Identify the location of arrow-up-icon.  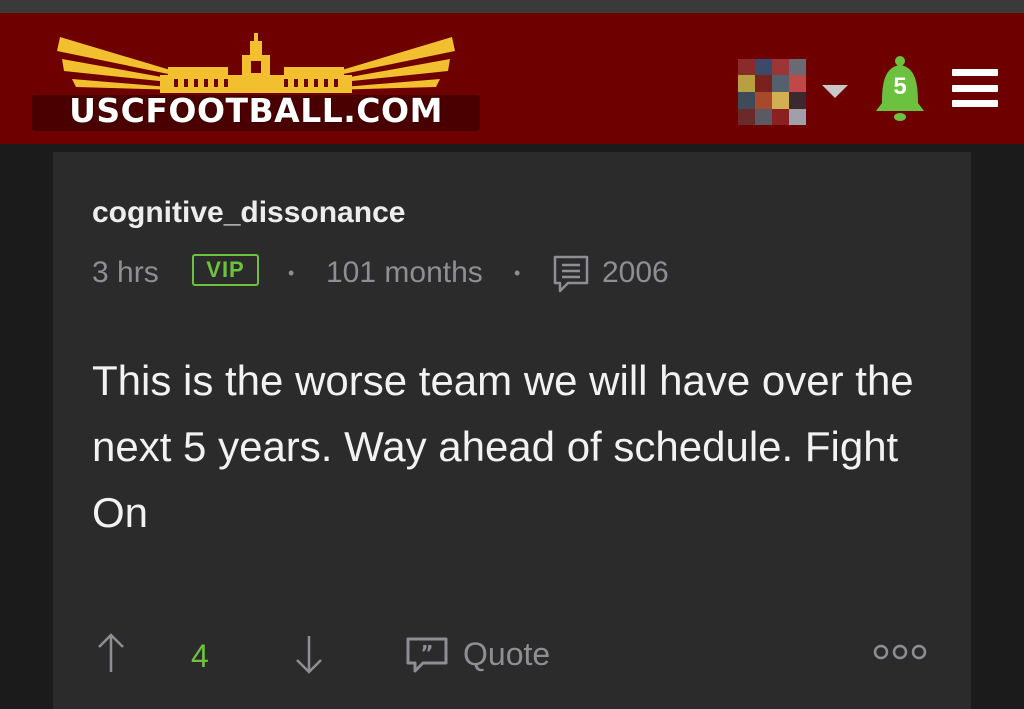
(111, 652).